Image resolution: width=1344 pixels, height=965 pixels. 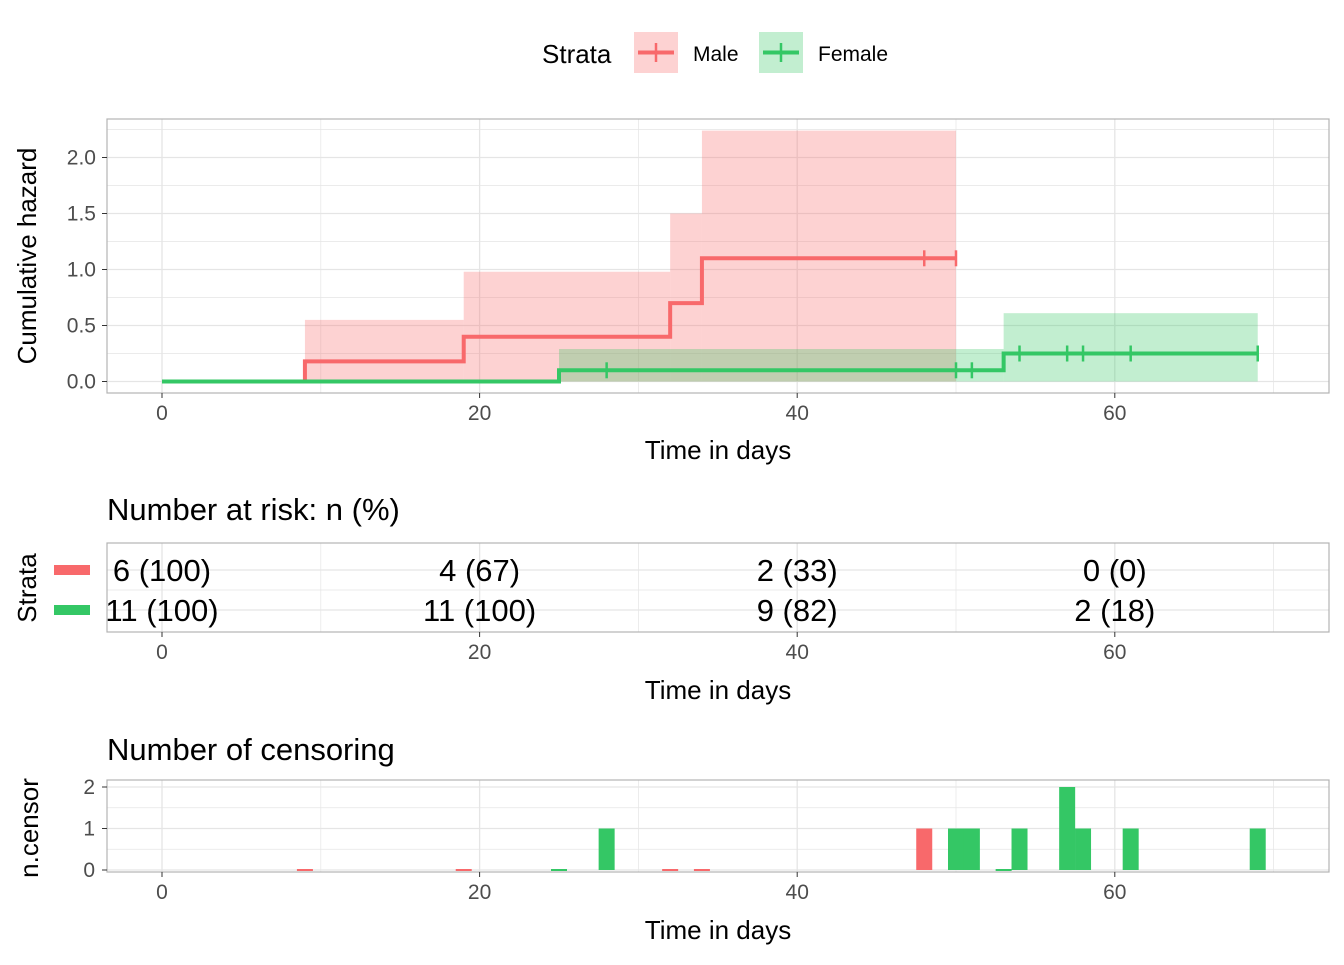 I want to click on censor-title: Number of censoring, so click(x=251, y=749).